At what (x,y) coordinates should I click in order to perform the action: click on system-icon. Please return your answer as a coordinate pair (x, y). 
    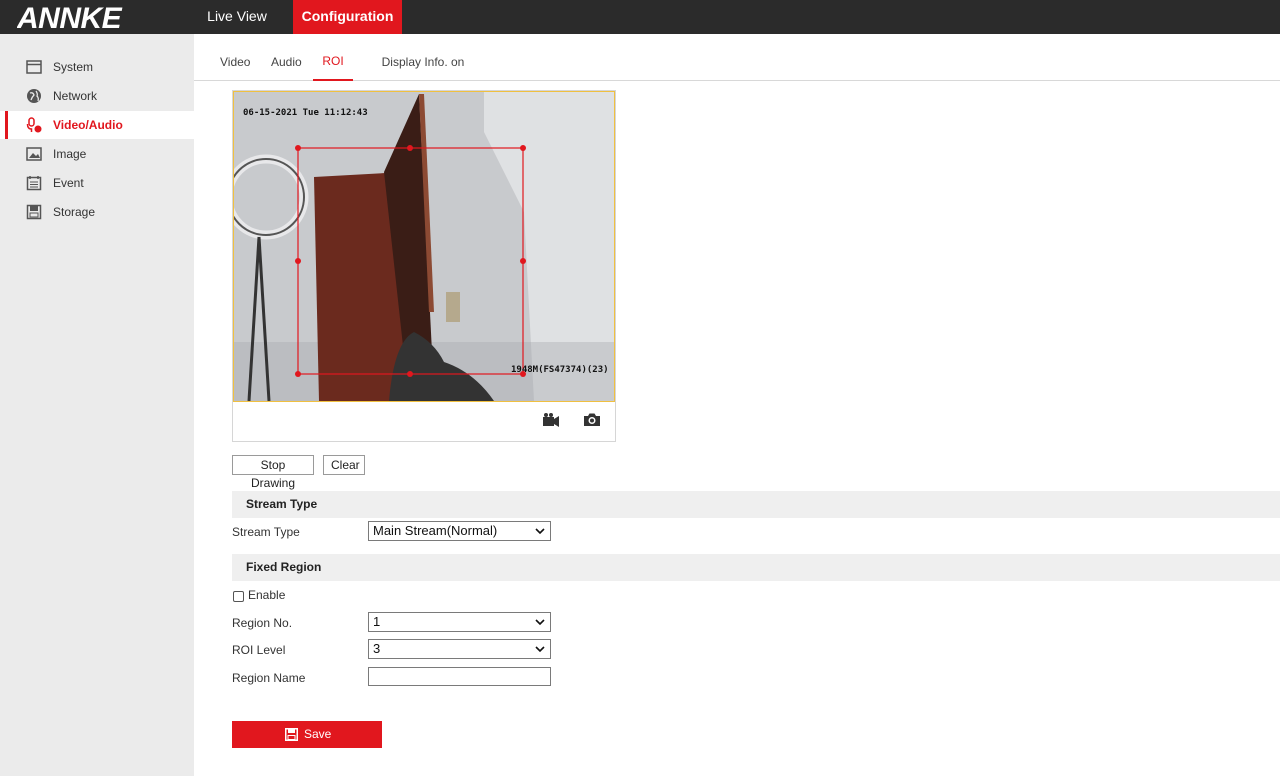
    Looking at the image, I should click on (34, 67).